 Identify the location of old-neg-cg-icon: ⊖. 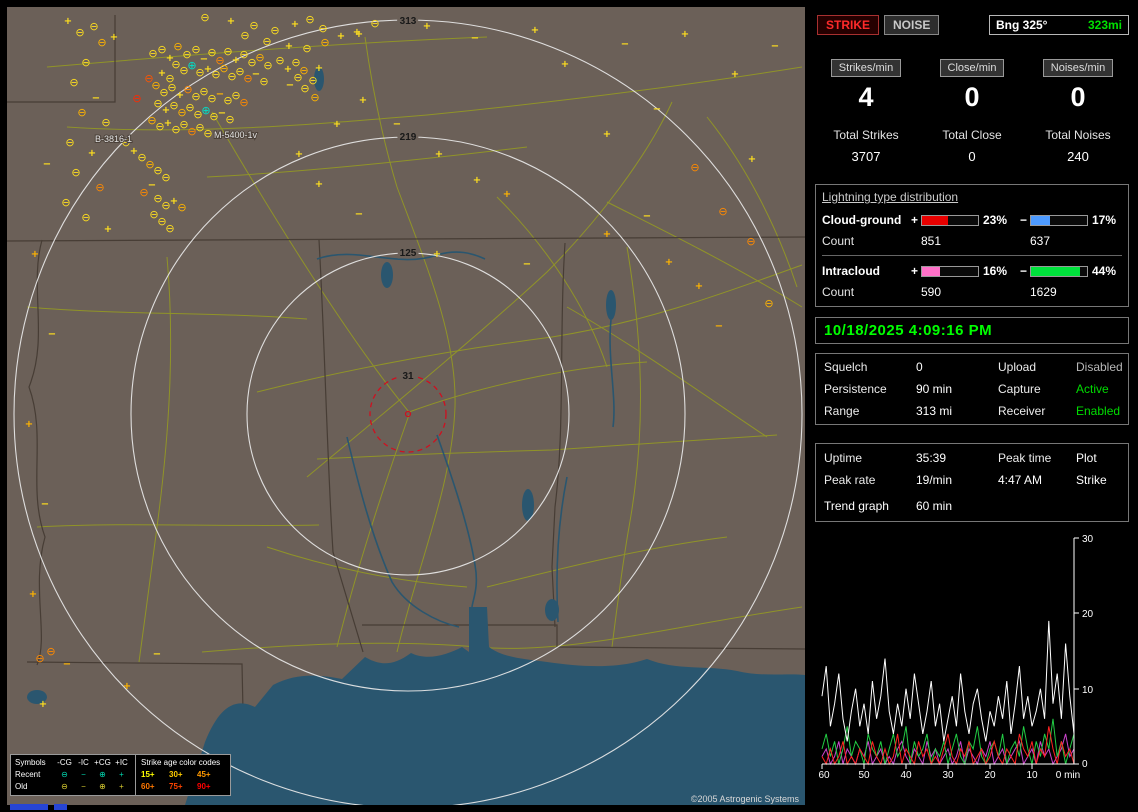
(64, 786).